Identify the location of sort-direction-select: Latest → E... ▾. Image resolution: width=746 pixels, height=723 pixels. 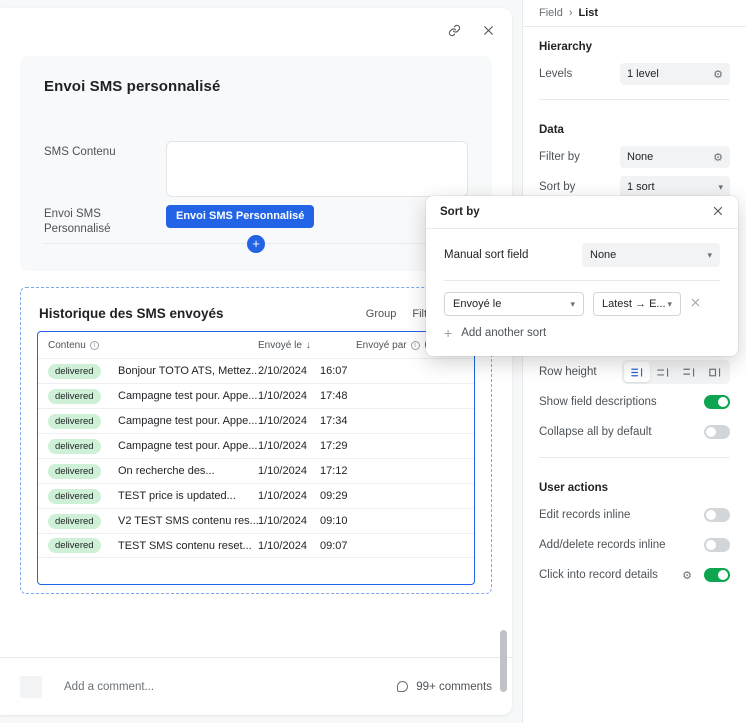
(637, 304).